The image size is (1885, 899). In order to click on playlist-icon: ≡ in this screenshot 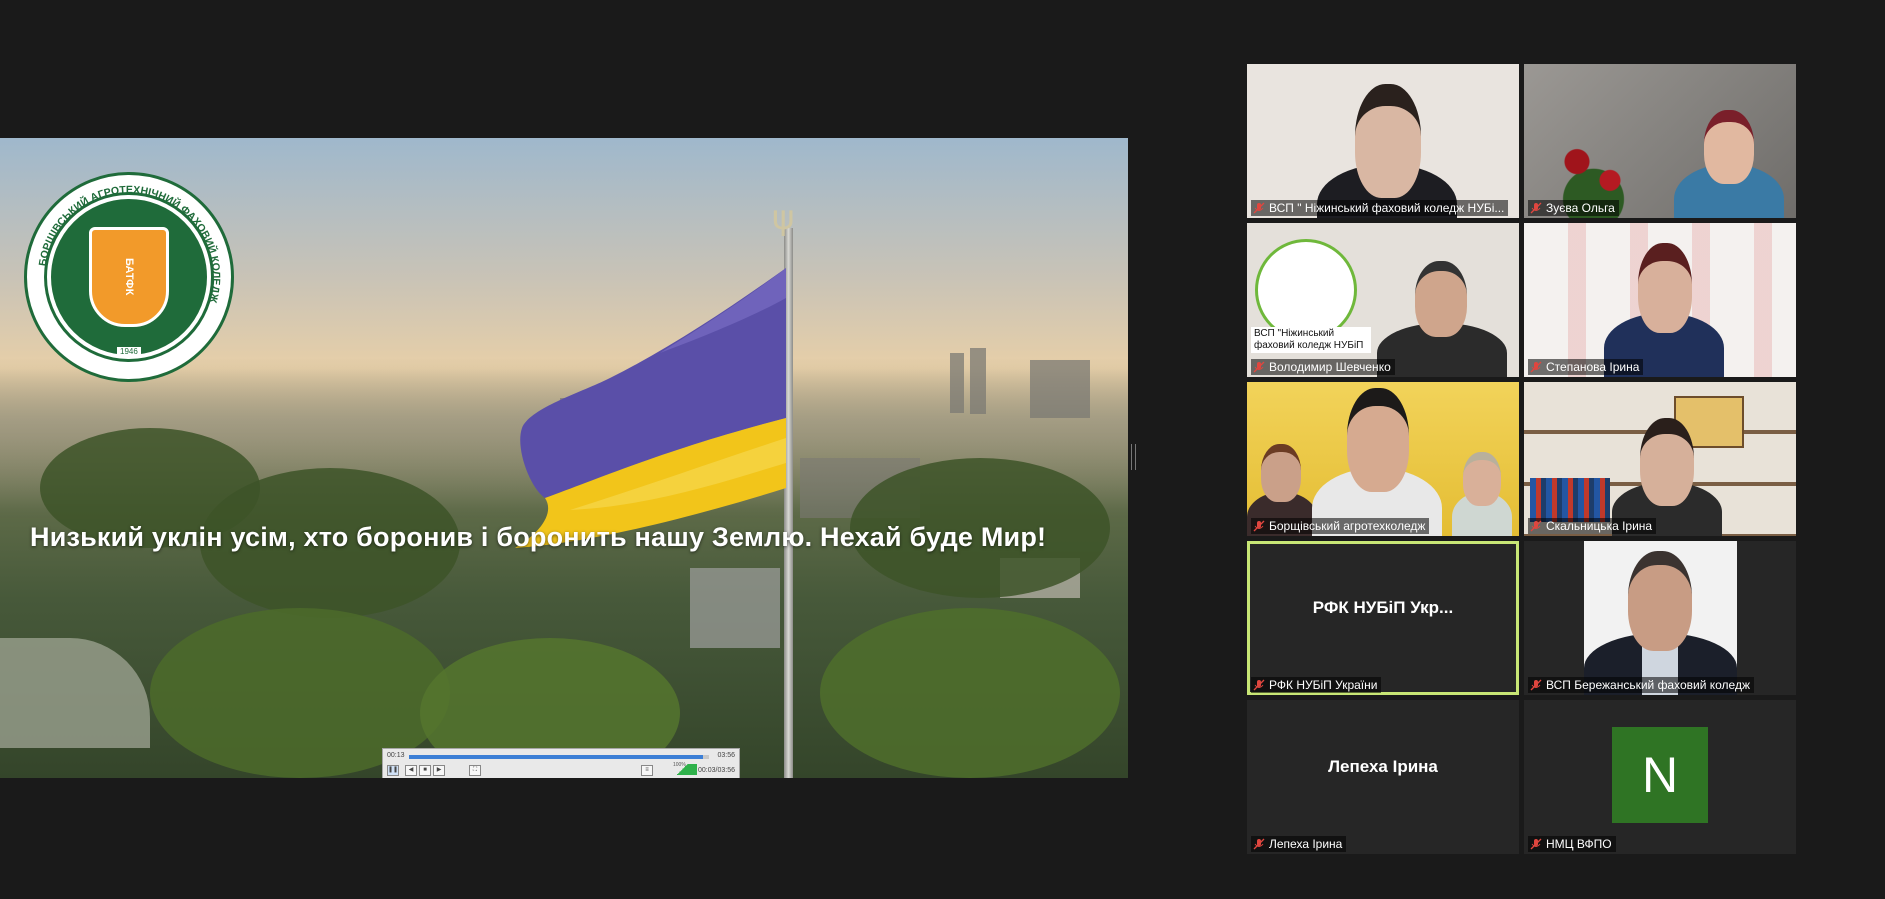, I will do `click(647, 770)`.